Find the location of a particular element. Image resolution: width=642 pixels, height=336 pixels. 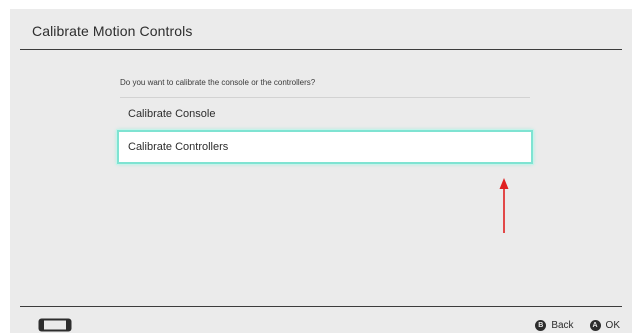

option-label: Calibrate Console is located at coordinates (172, 114).